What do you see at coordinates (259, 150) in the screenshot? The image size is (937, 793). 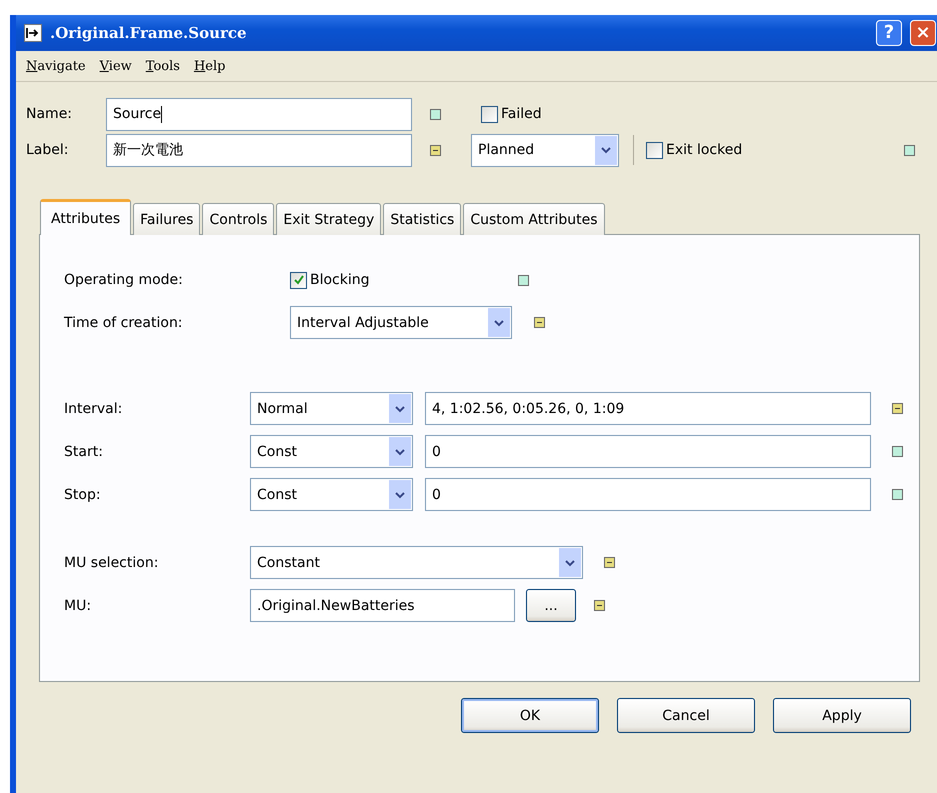 I see `label-field: 新一次電池` at bounding box center [259, 150].